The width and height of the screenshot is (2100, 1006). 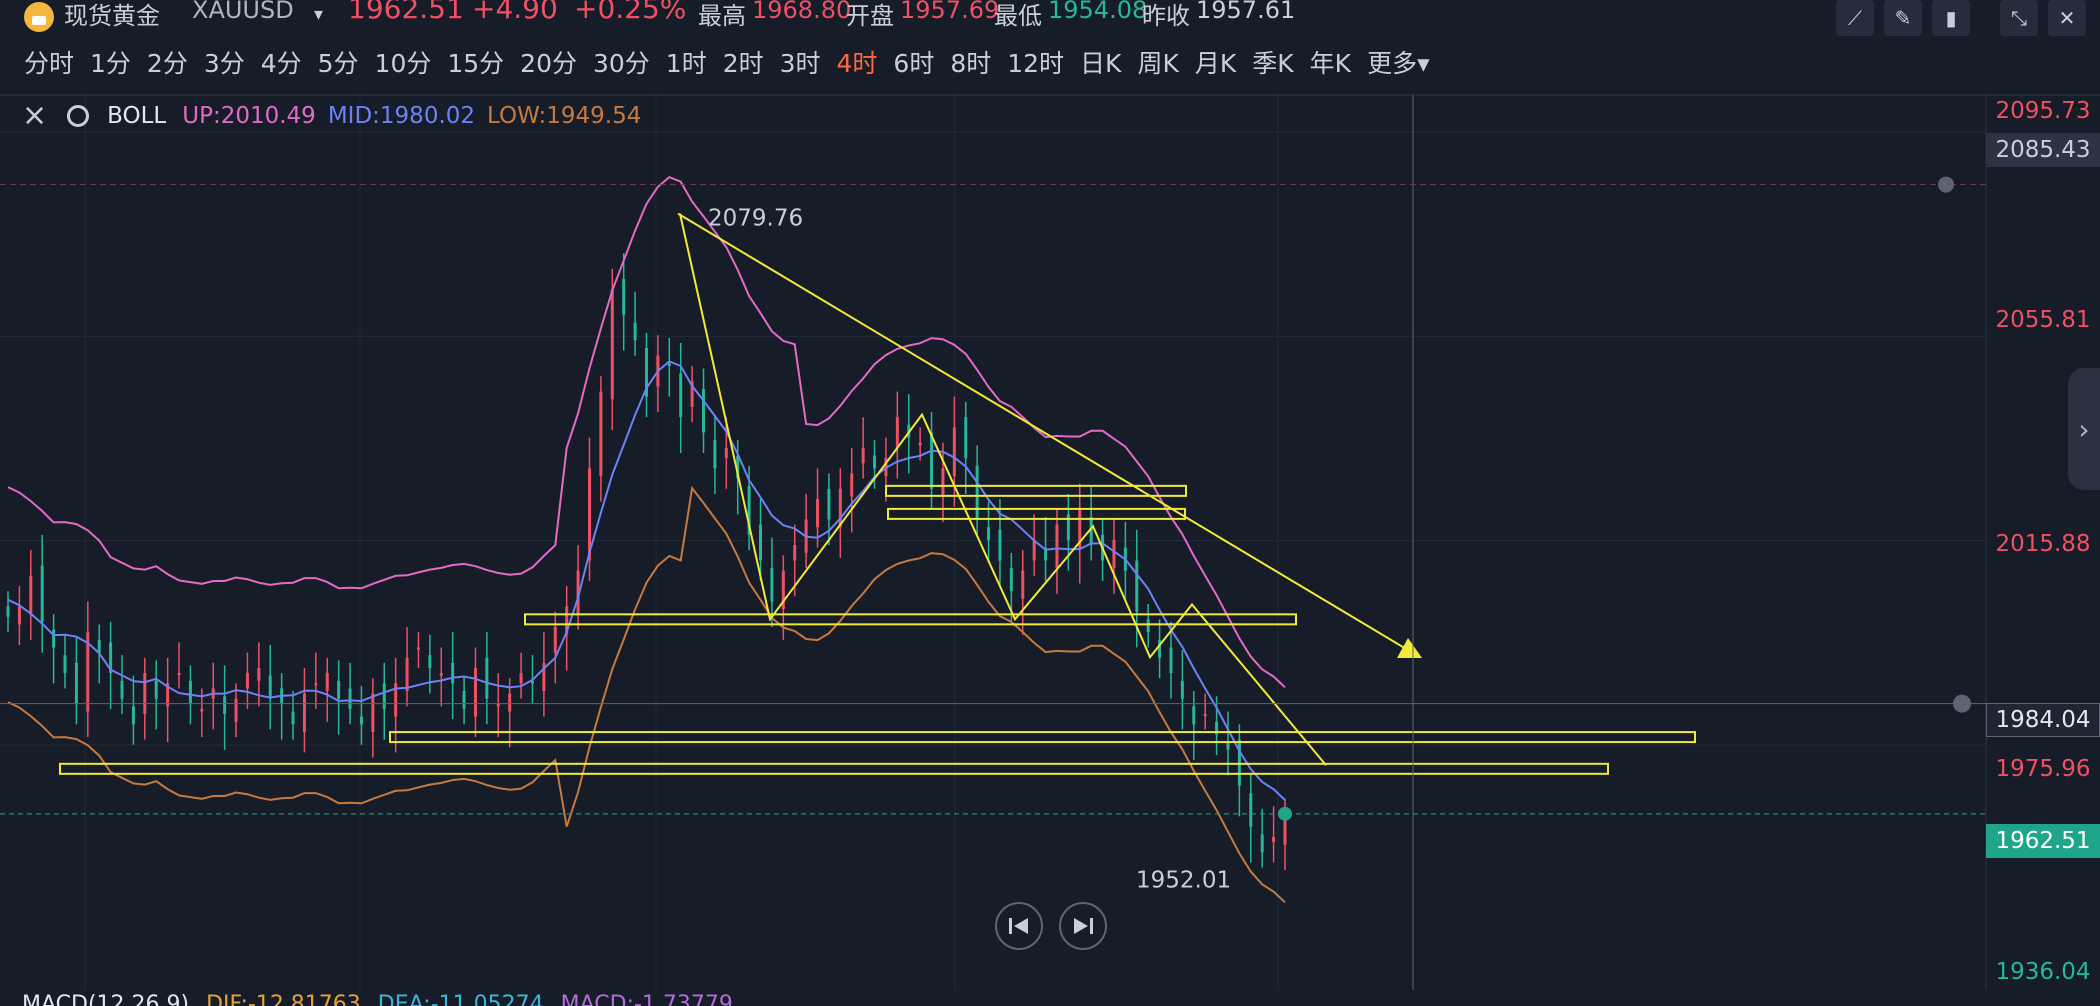 I want to click on expand-panel-handle: ›, so click(x=2084, y=429).